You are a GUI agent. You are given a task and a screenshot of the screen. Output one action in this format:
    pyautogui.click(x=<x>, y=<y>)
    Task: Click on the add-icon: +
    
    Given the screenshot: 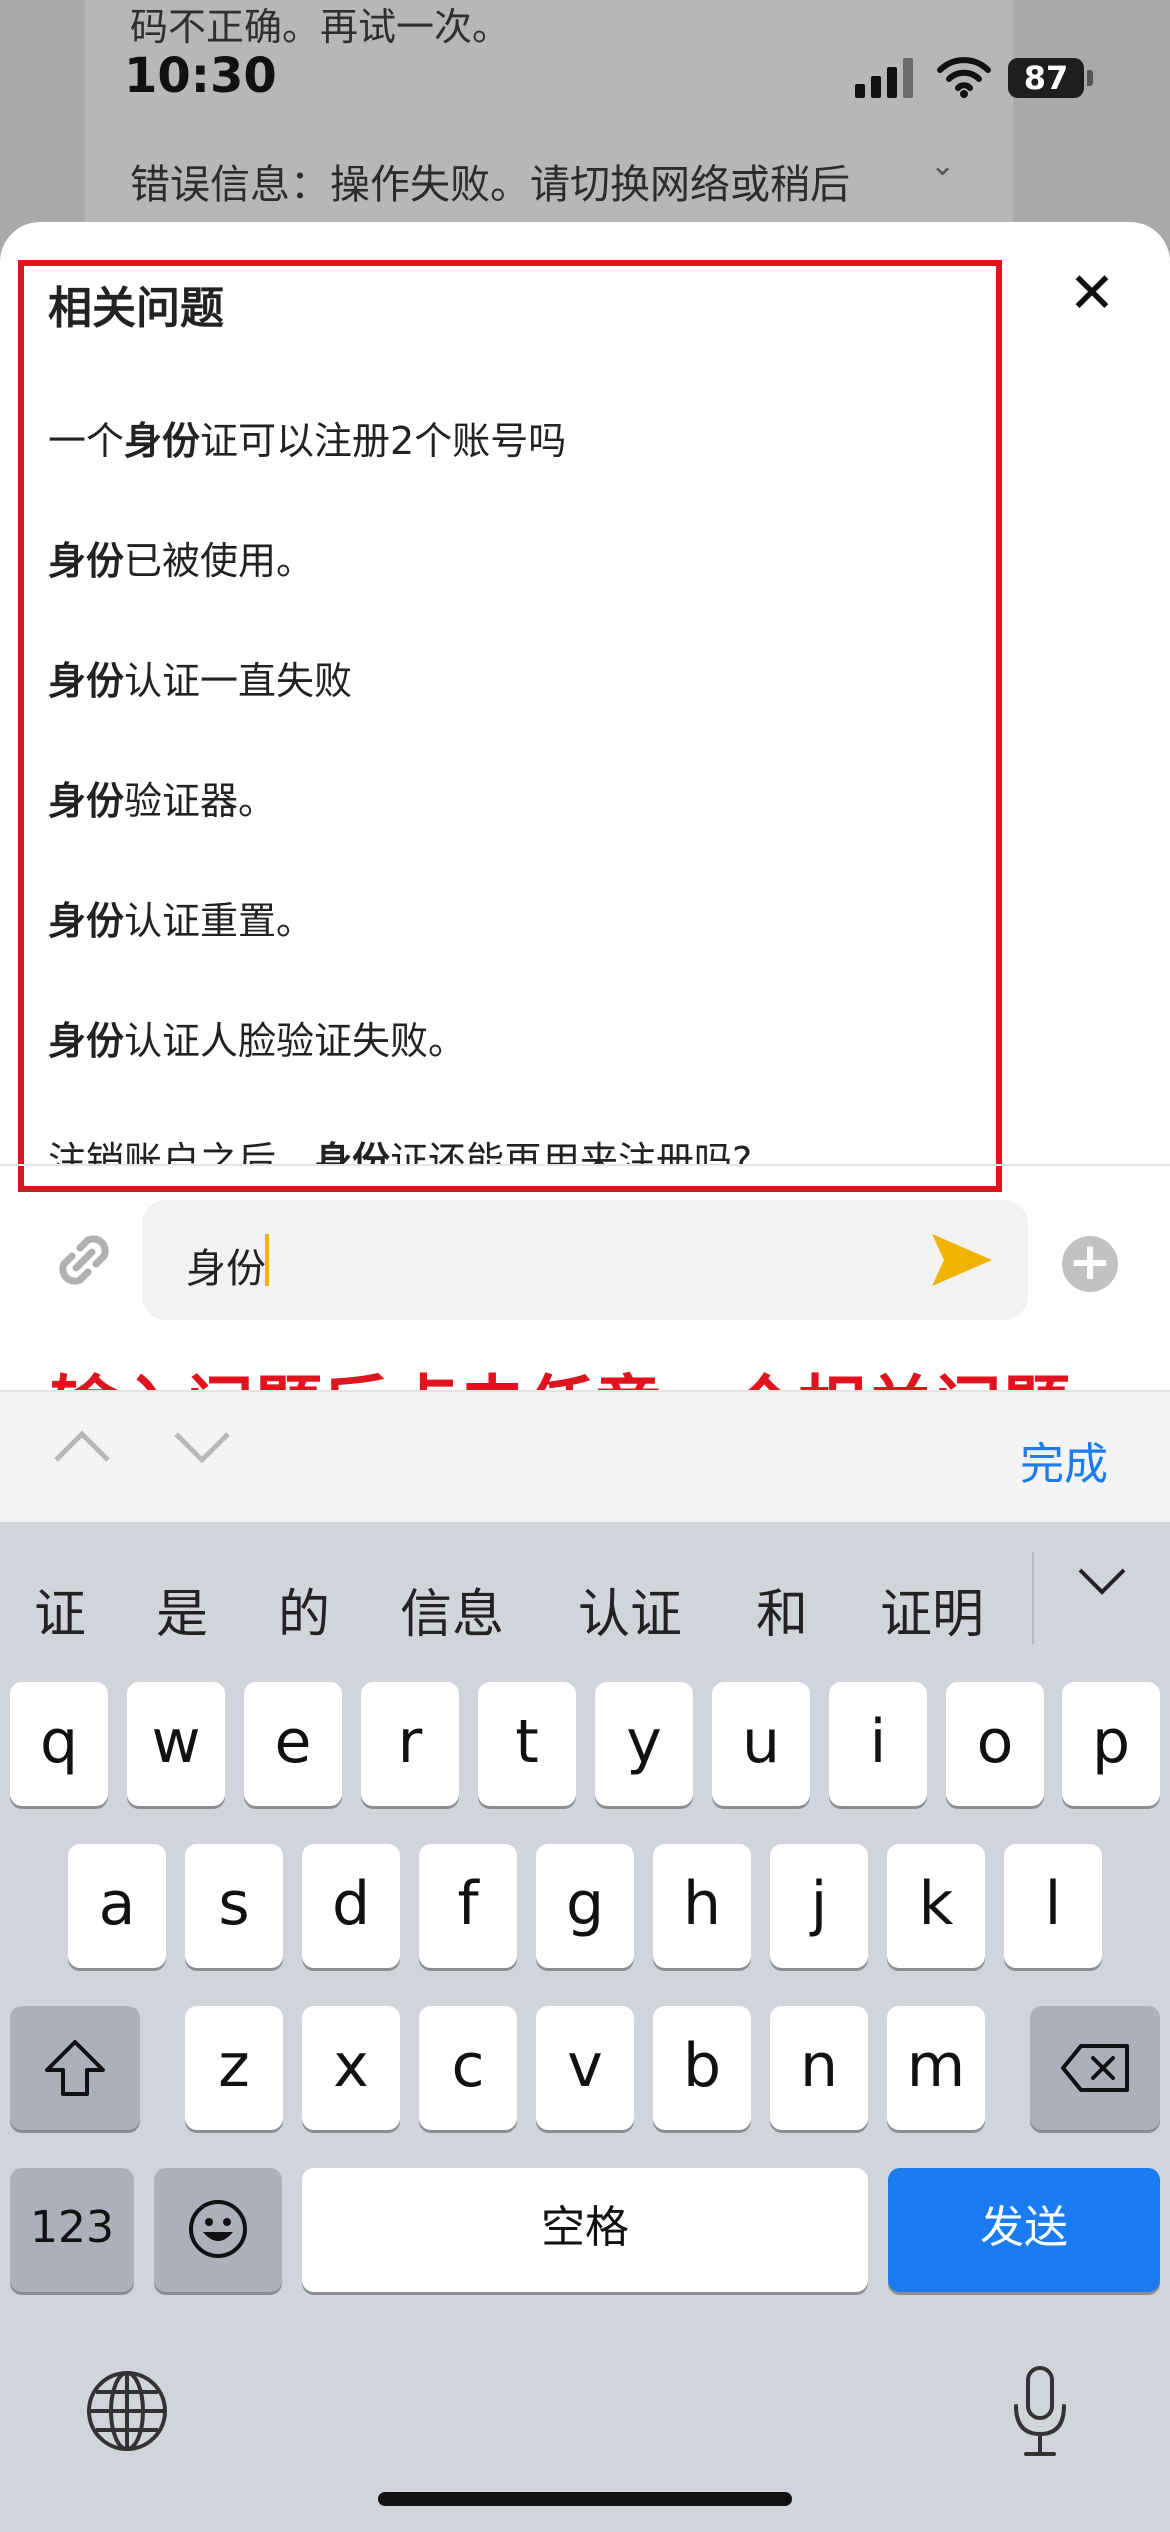 What is the action you would take?
    pyautogui.click(x=1090, y=1264)
    